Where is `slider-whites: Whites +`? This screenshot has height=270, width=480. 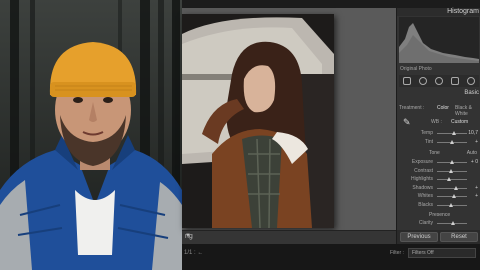 slider-whites: Whites + is located at coordinates (439, 197).